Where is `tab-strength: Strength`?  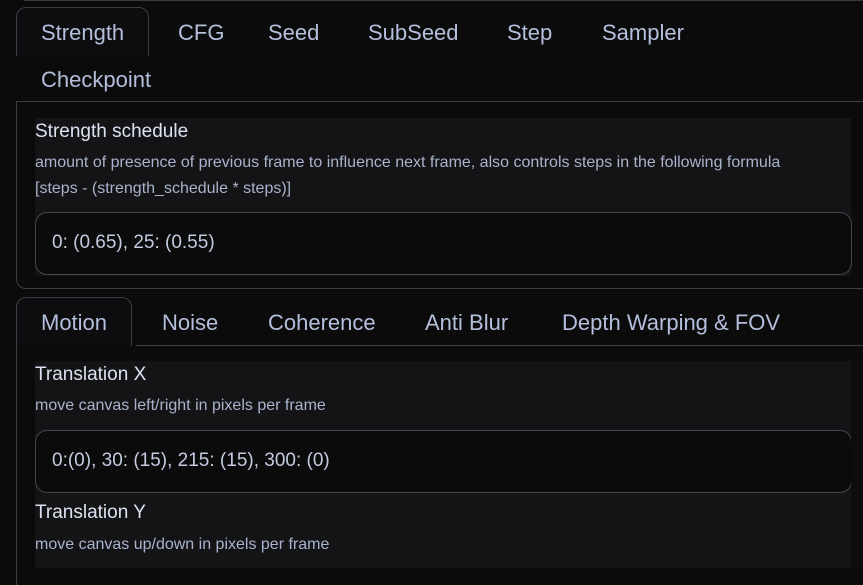 tab-strength: Strength is located at coordinates (83, 31).